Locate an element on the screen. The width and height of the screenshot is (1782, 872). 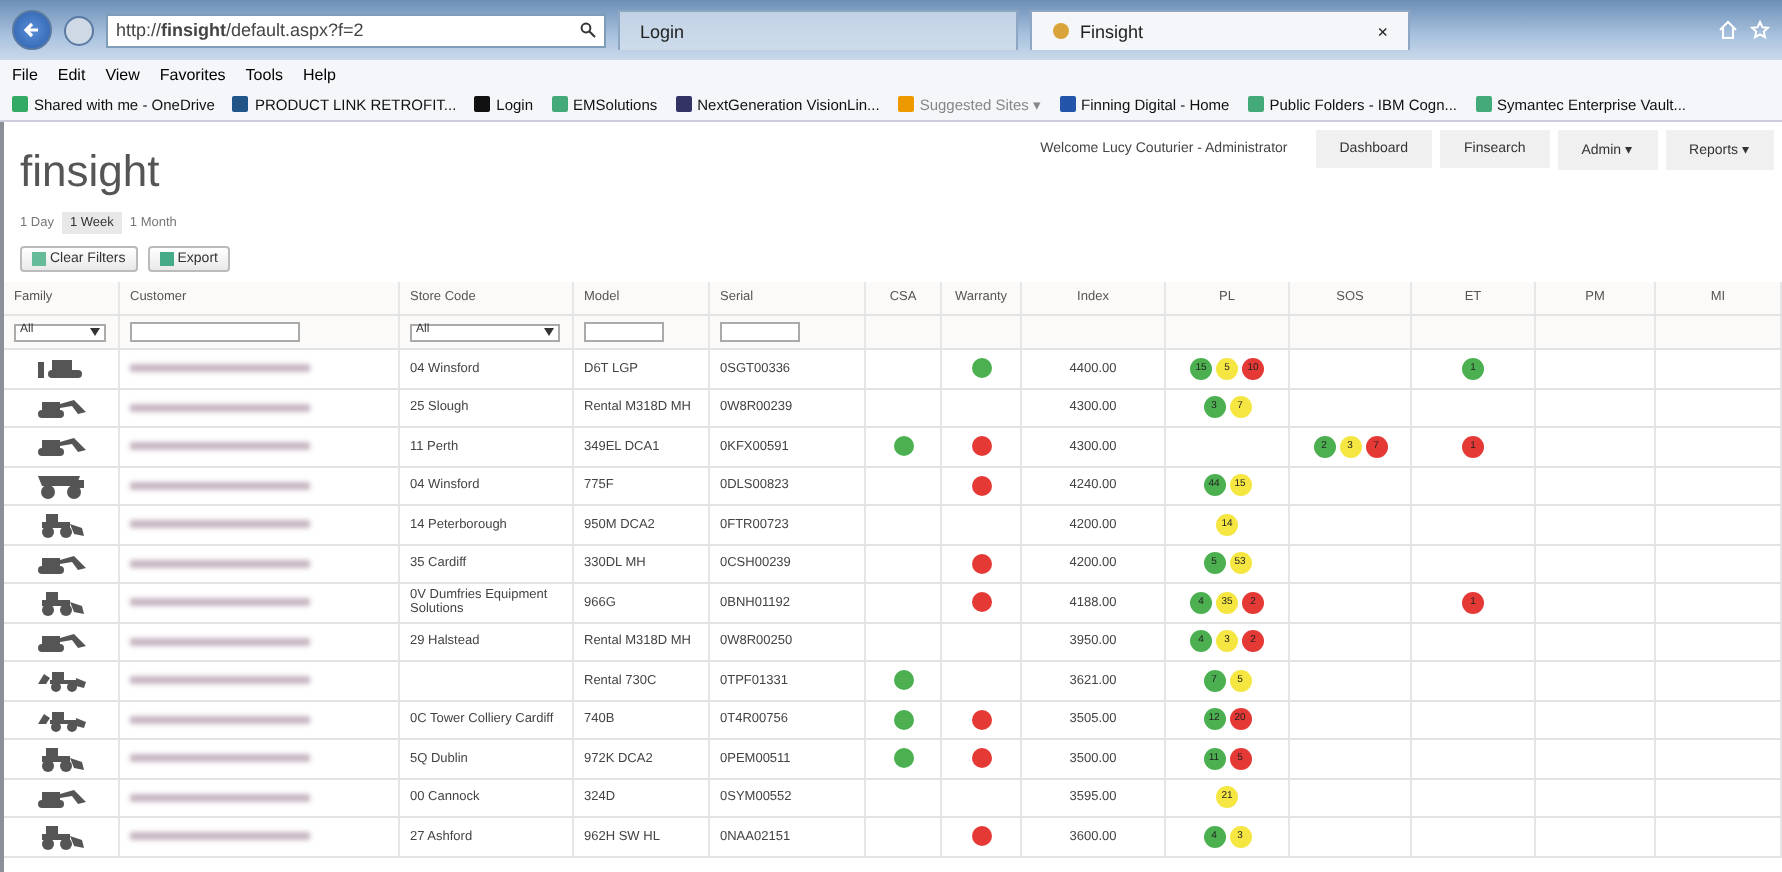
menu-item: View is located at coordinates (122, 74).